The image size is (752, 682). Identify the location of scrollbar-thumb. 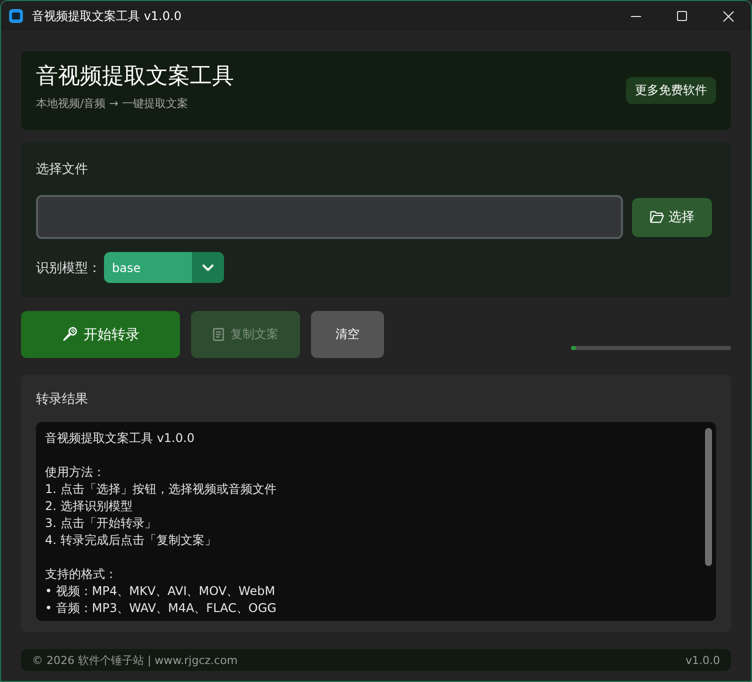
(708, 497).